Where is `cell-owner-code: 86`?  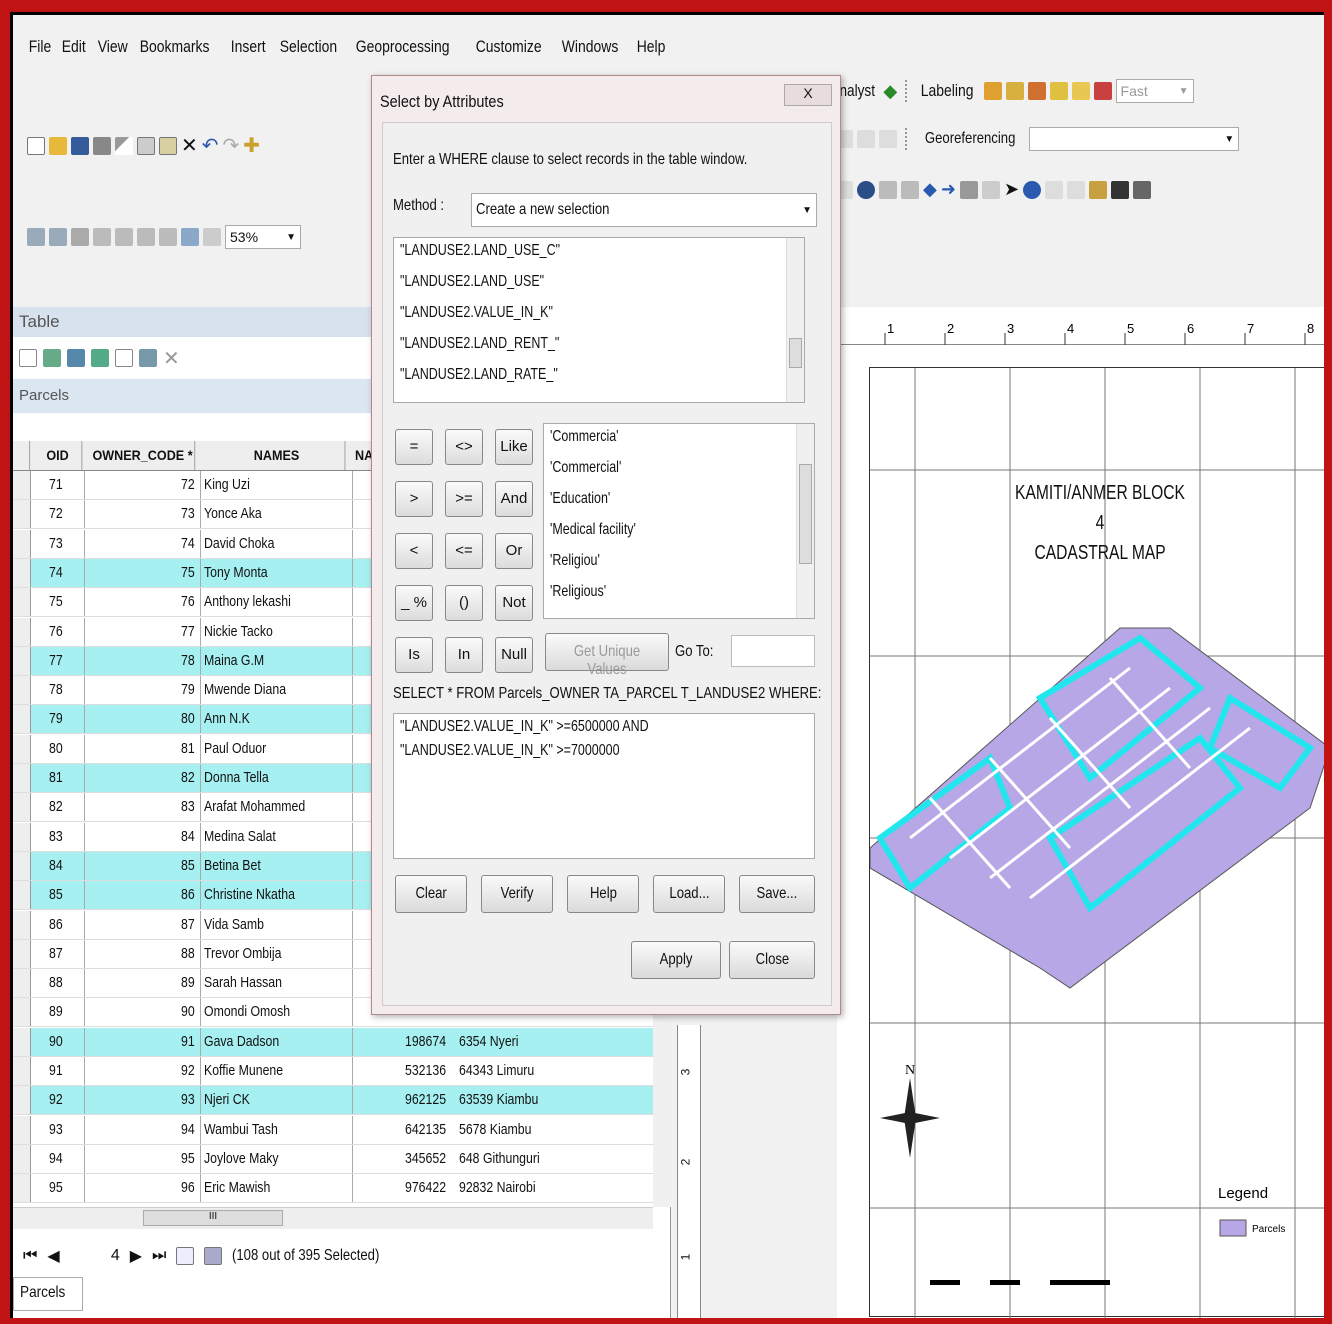
cell-owner-code: 86 is located at coordinates (143, 895).